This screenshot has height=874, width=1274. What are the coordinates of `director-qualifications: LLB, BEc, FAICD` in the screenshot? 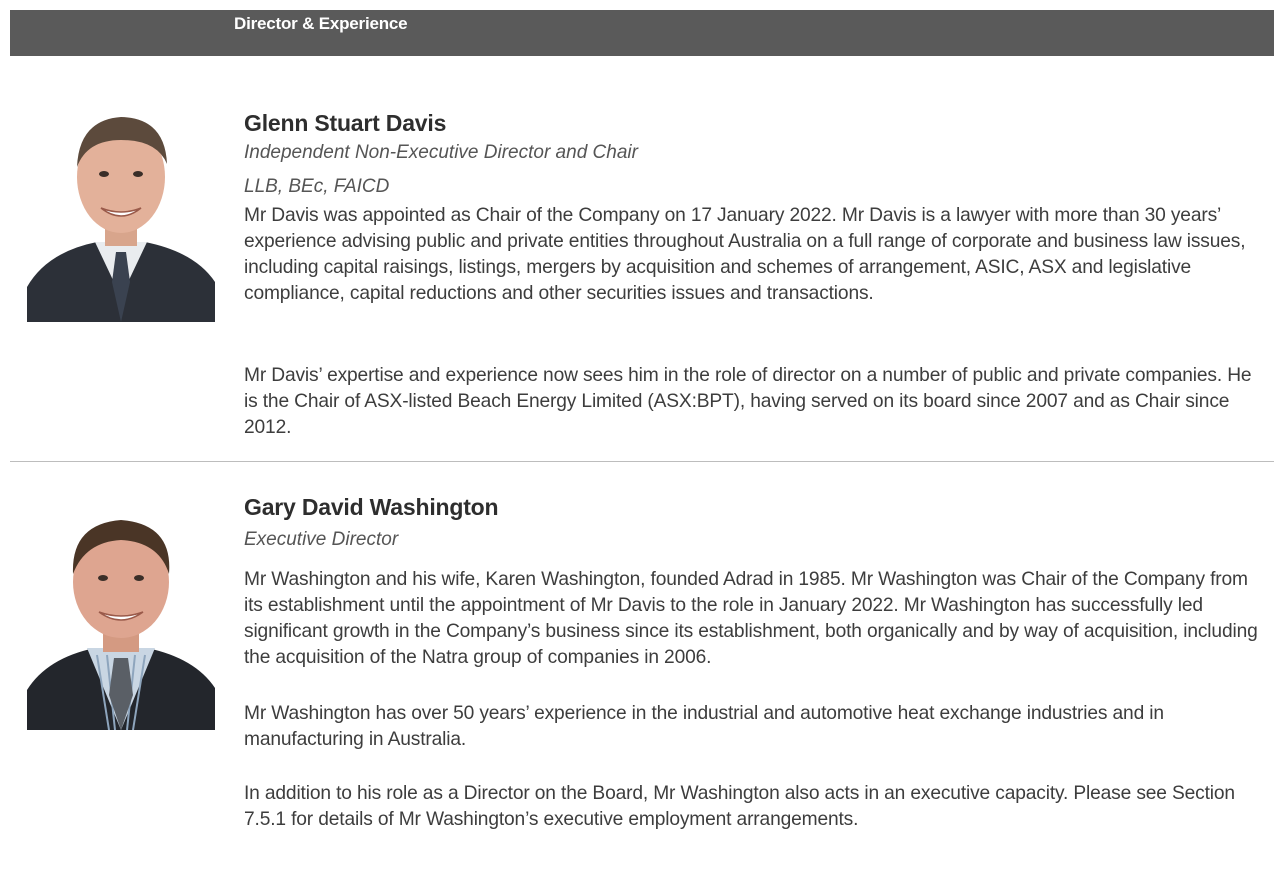 It's located at (317, 186).